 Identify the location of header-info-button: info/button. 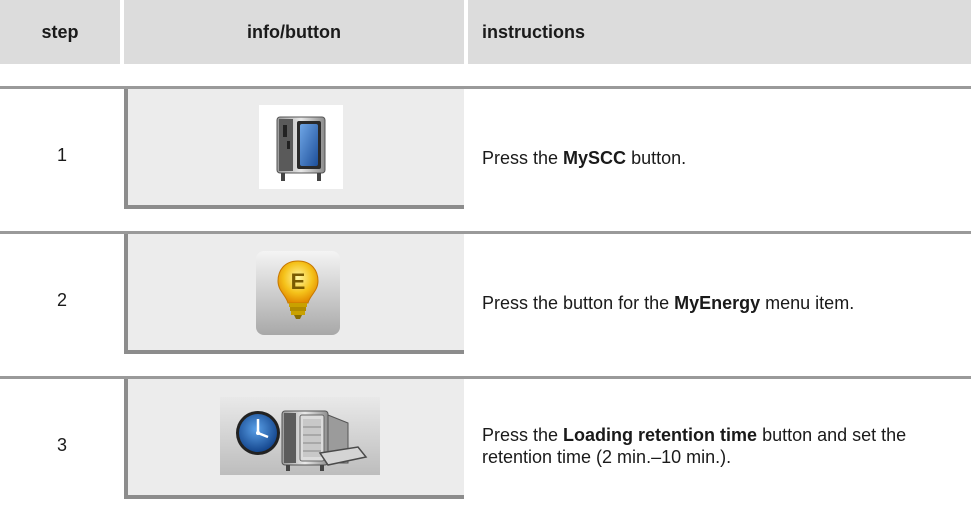
(294, 32).